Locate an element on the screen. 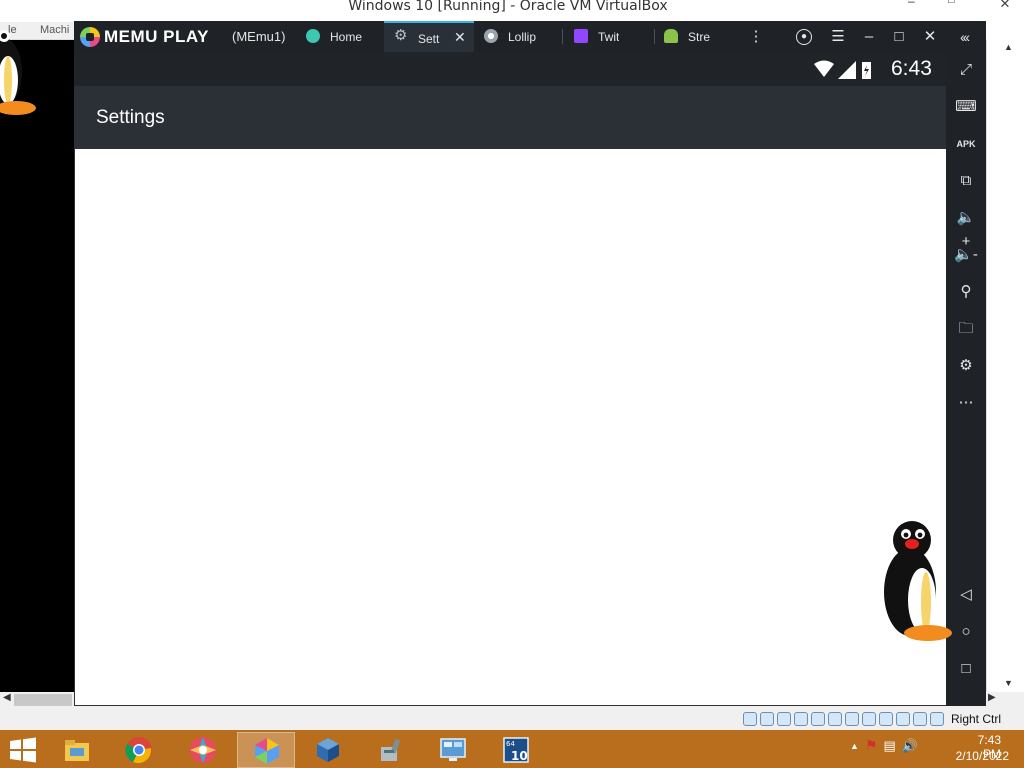  more-options-icon: ⋯ is located at coordinates (966, 403).